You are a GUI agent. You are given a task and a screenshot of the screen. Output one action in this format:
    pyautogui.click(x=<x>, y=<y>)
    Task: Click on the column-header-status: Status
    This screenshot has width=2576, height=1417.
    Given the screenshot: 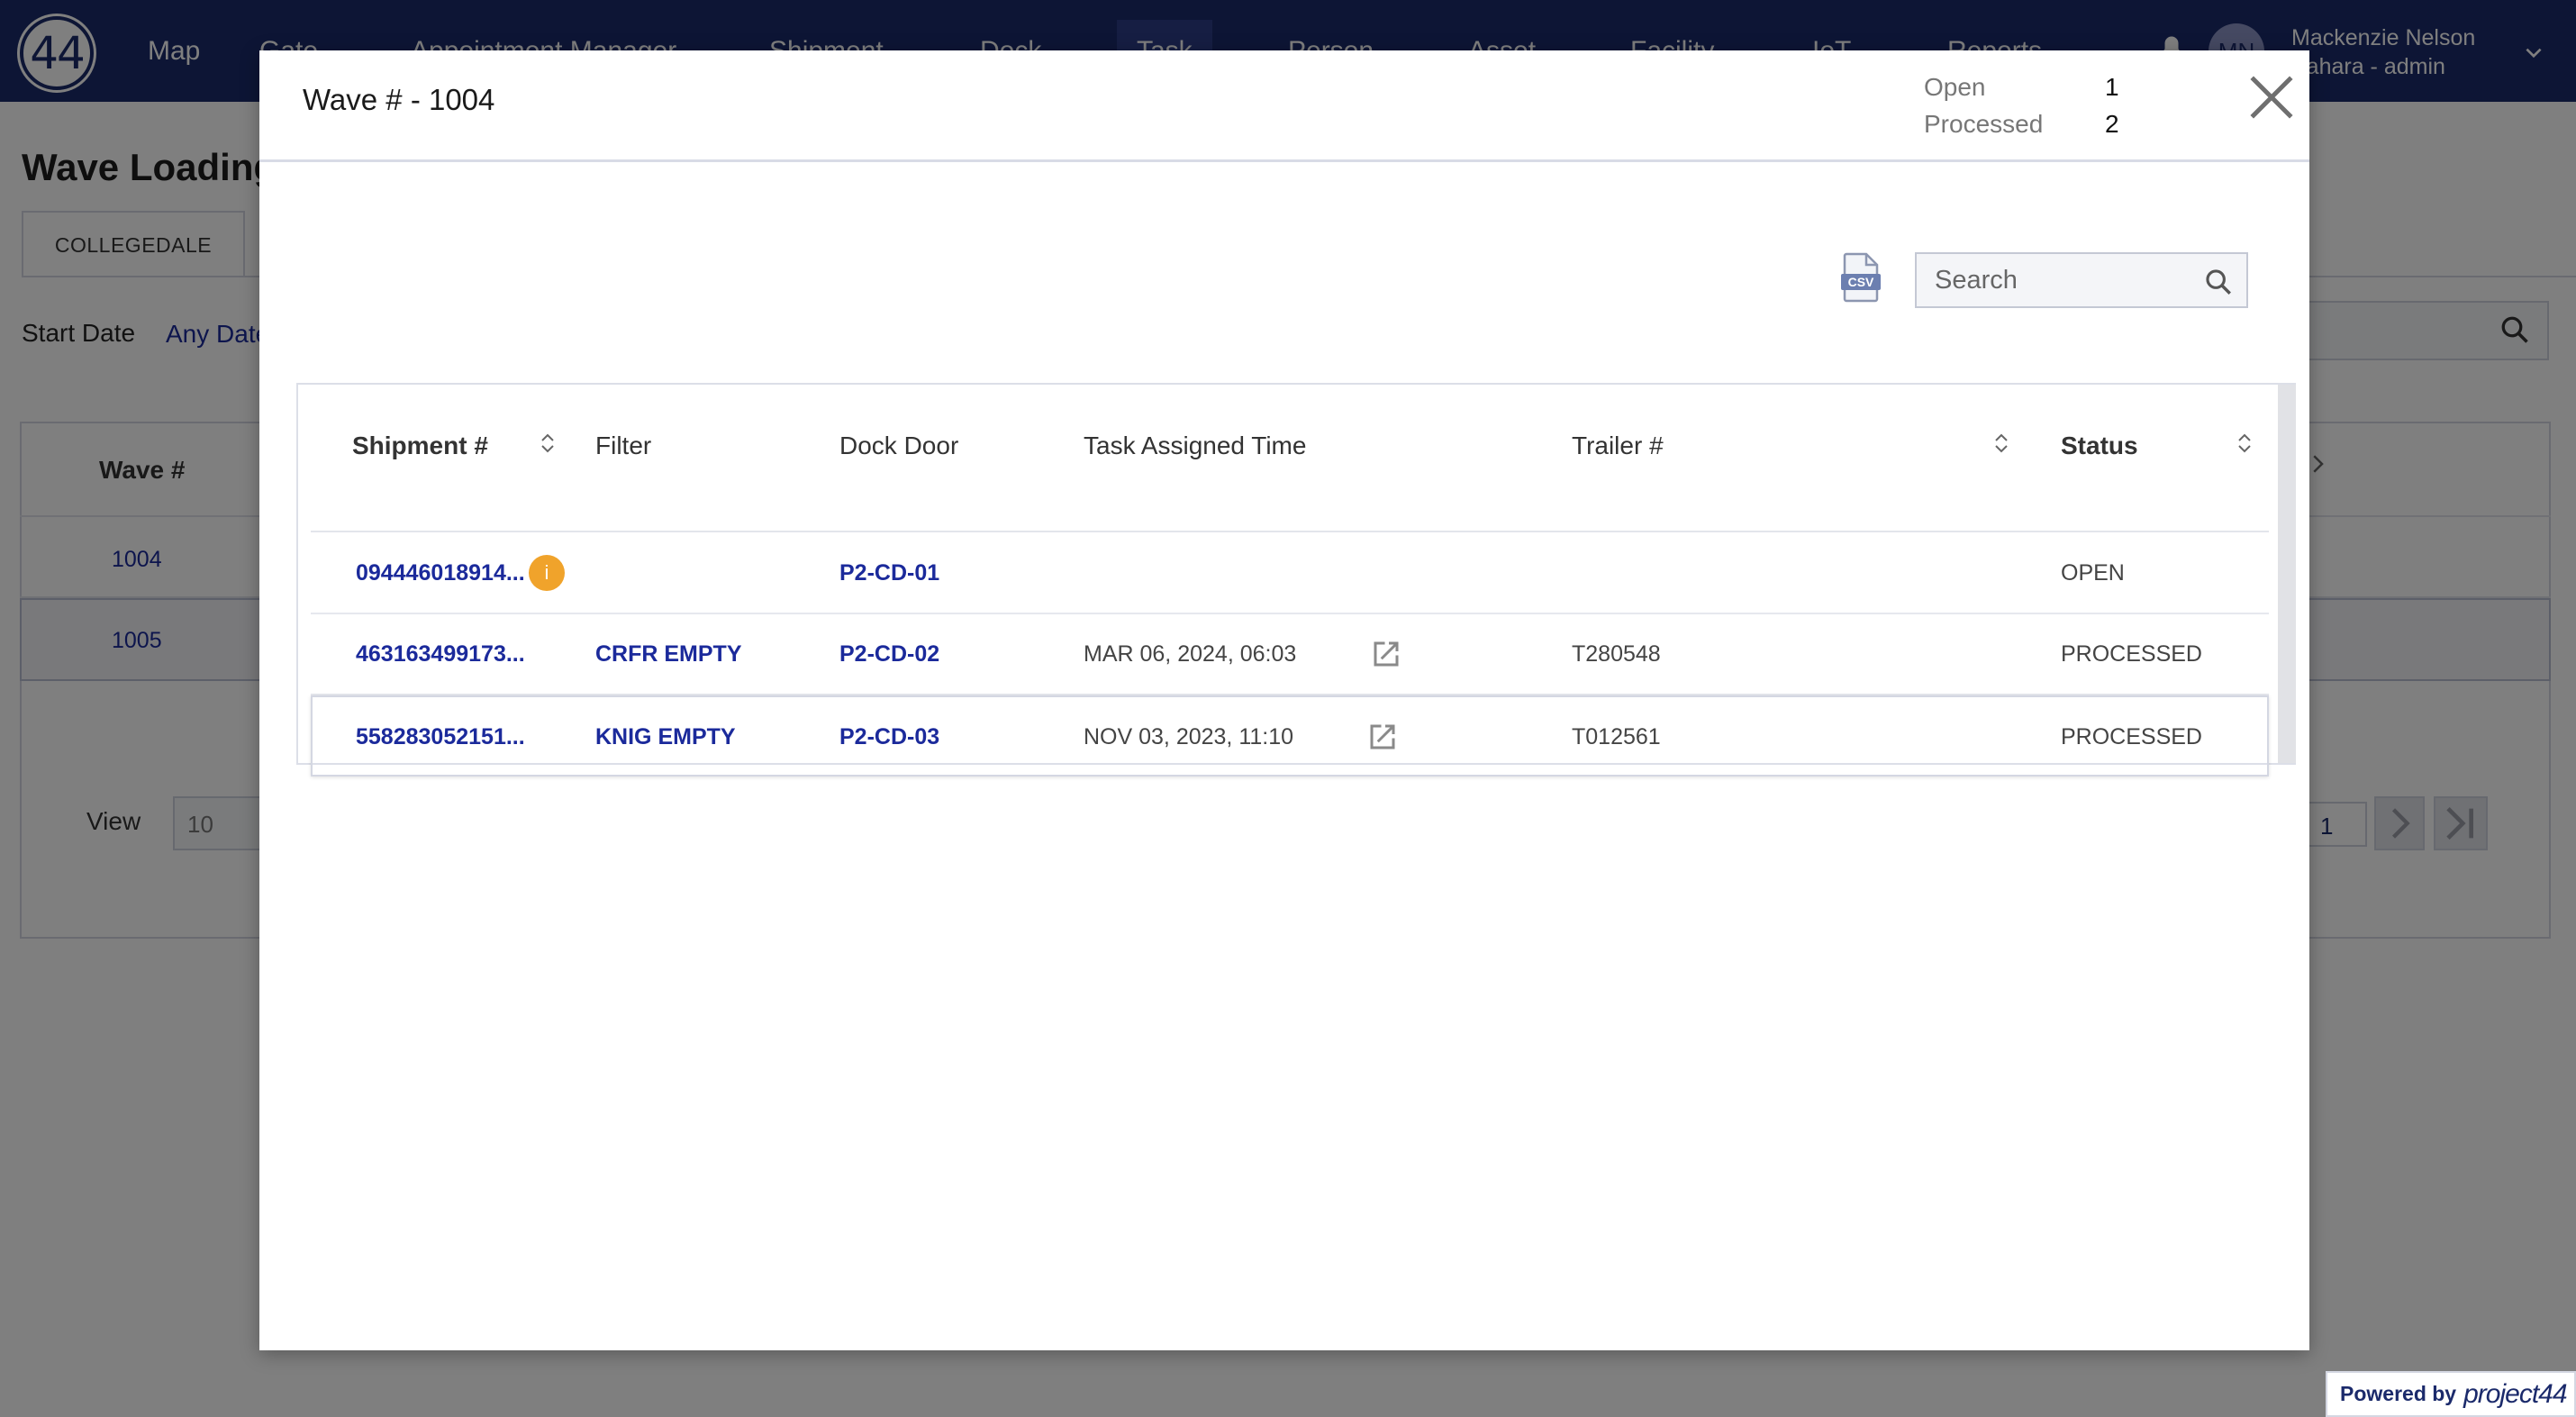 What is the action you would take?
    pyautogui.click(x=2100, y=445)
    